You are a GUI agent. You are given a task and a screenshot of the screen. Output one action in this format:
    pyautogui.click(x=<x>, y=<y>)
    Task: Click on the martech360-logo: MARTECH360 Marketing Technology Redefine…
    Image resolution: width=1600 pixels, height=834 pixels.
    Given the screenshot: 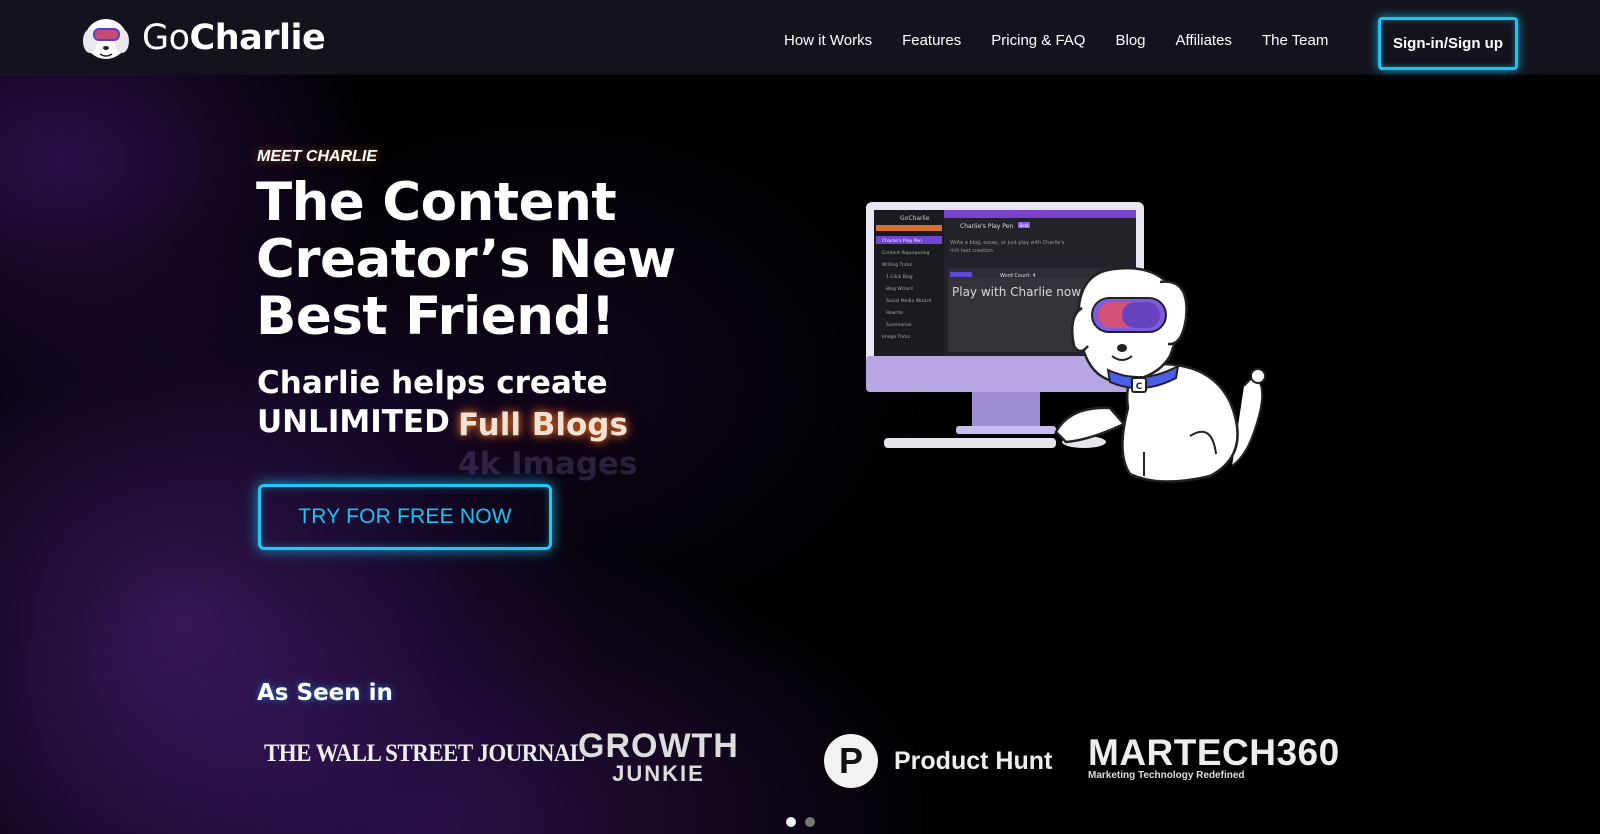 What is the action you would take?
    pyautogui.click(x=1214, y=757)
    